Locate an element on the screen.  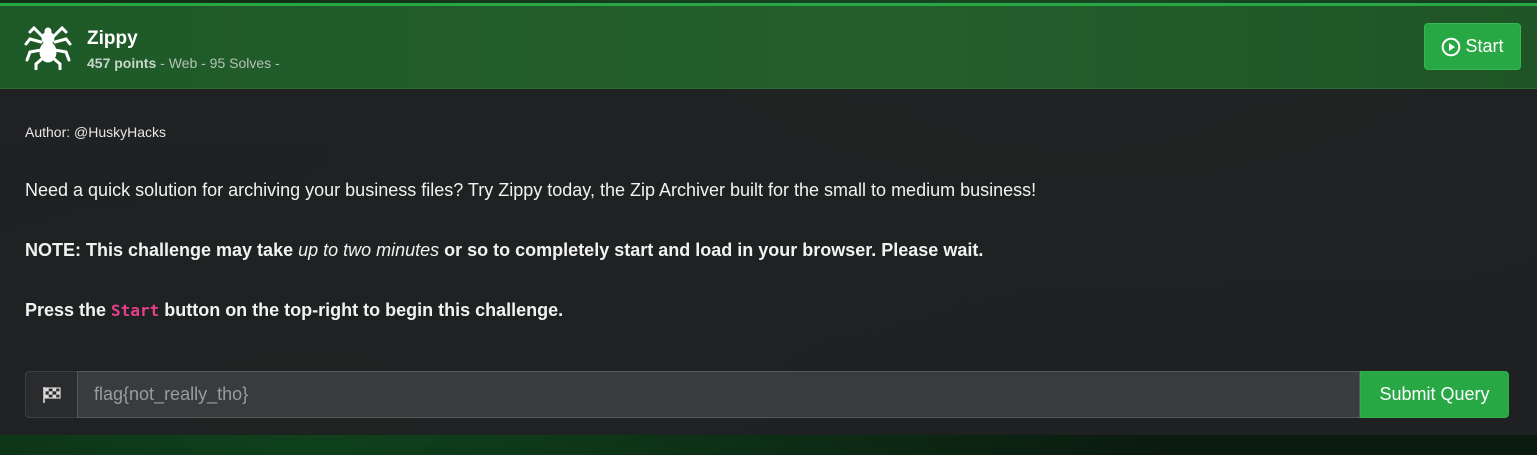
flag-submit-form: Submit Query is located at coordinates (767, 394).